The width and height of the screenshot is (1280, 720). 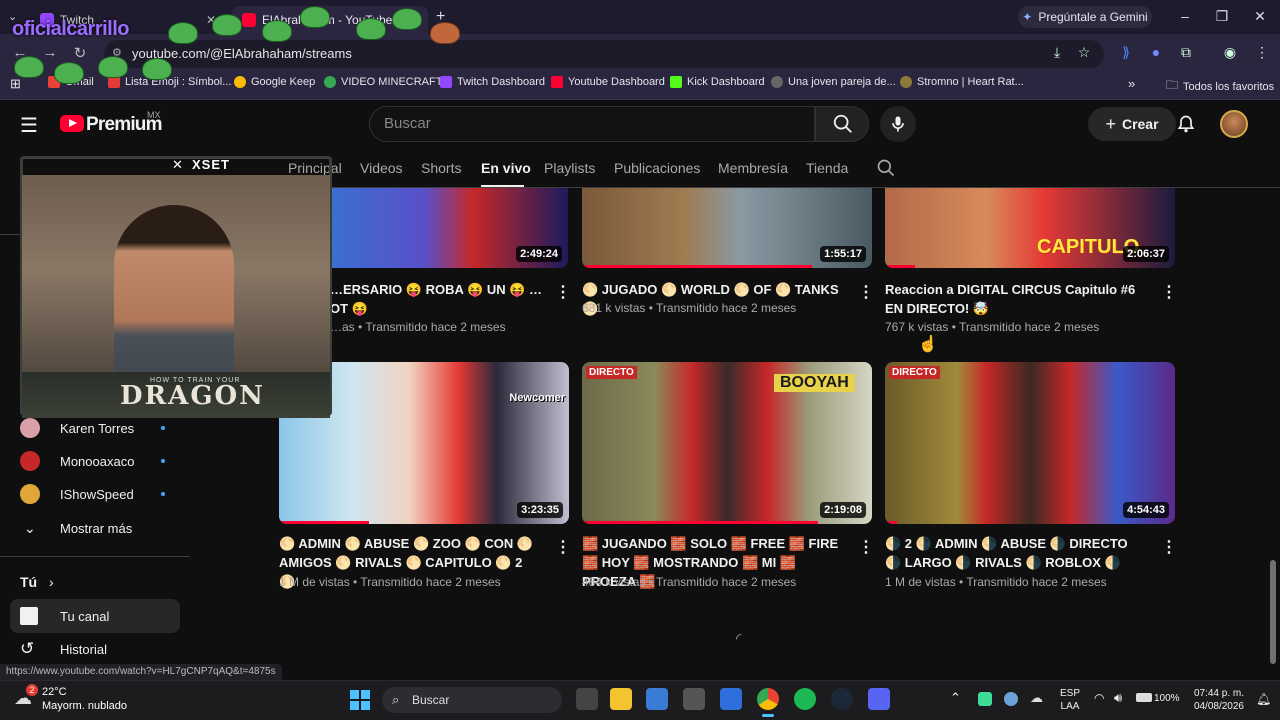 I want to click on bookmark-minecraft: VIDEO MINECRAFT, so click(x=383, y=82).